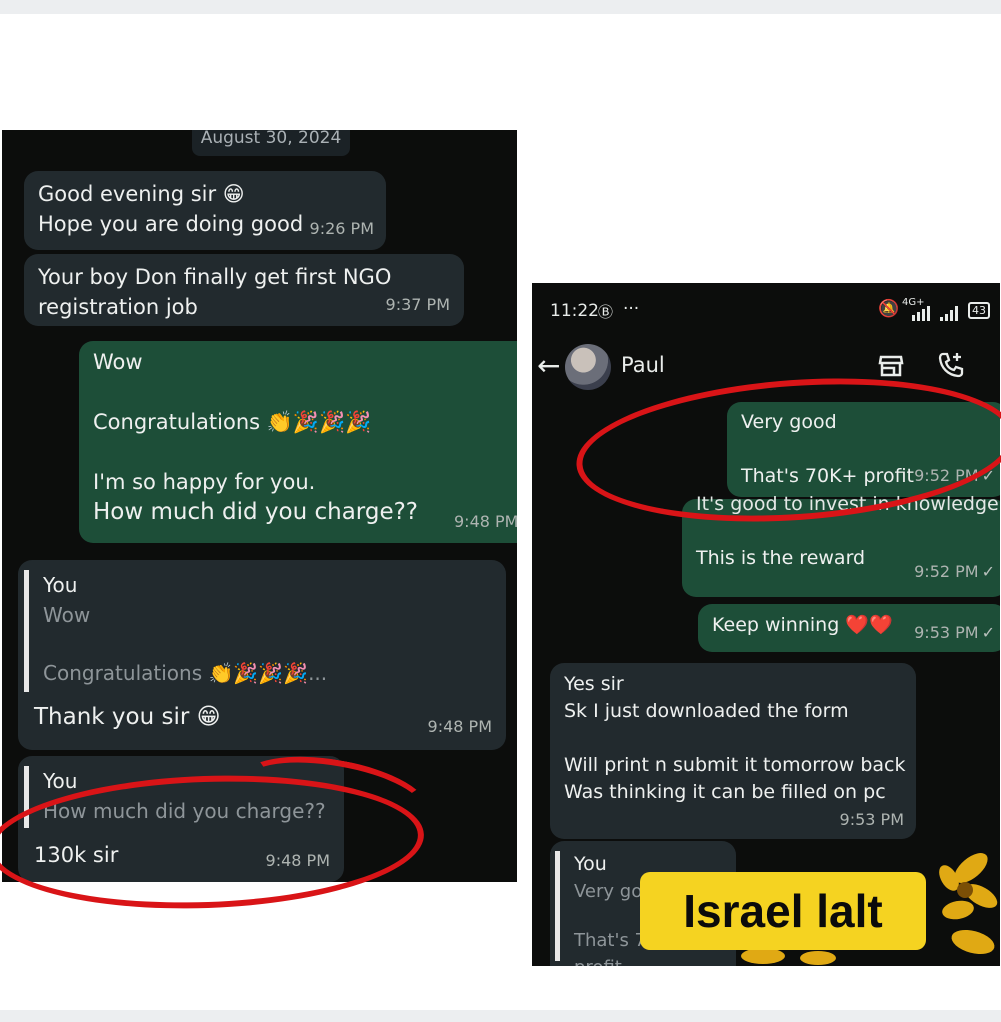 This screenshot has width=1001, height=1022. Describe the element at coordinates (979, 310) in the screenshot. I see `battery-icon: 43` at that location.